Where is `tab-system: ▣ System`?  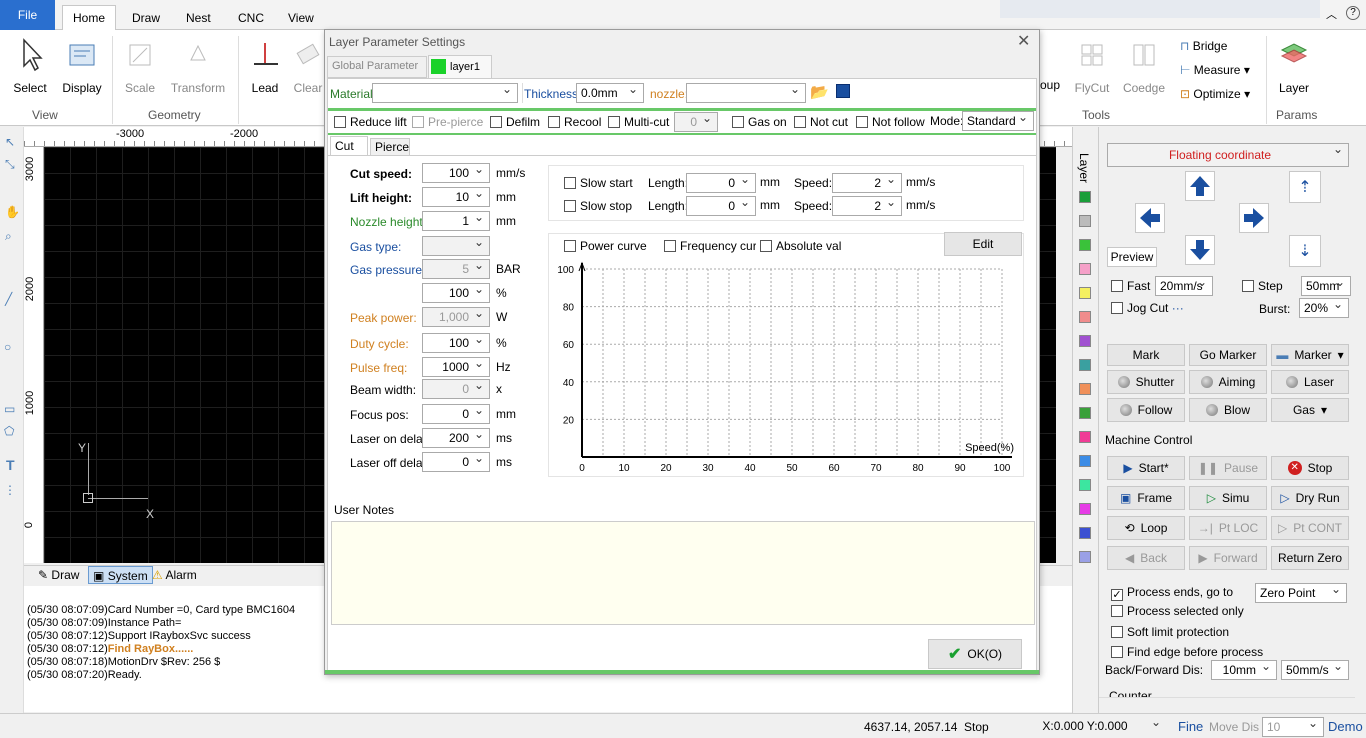 tab-system: ▣ System is located at coordinates (120, 575).